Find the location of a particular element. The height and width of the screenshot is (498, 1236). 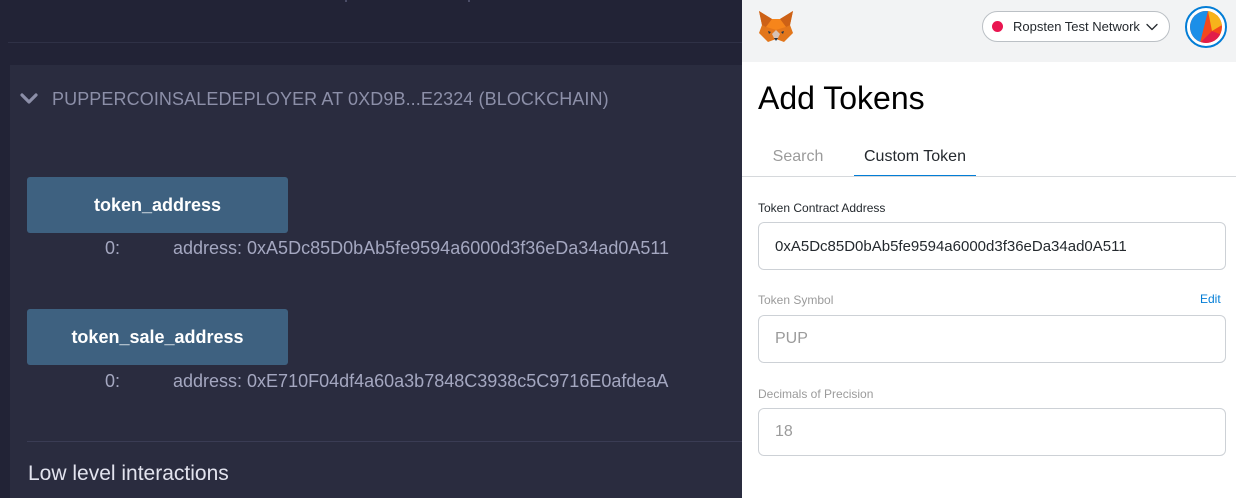

remix-divider is located at coordinates (375, 42).